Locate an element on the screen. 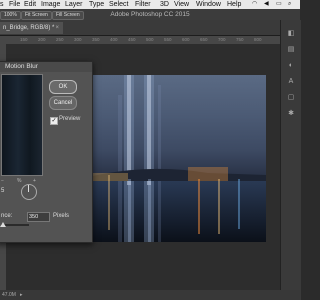 The height and width of the screenshot is (300, 320). zoom-value: % is located at coordinates (19, 181).